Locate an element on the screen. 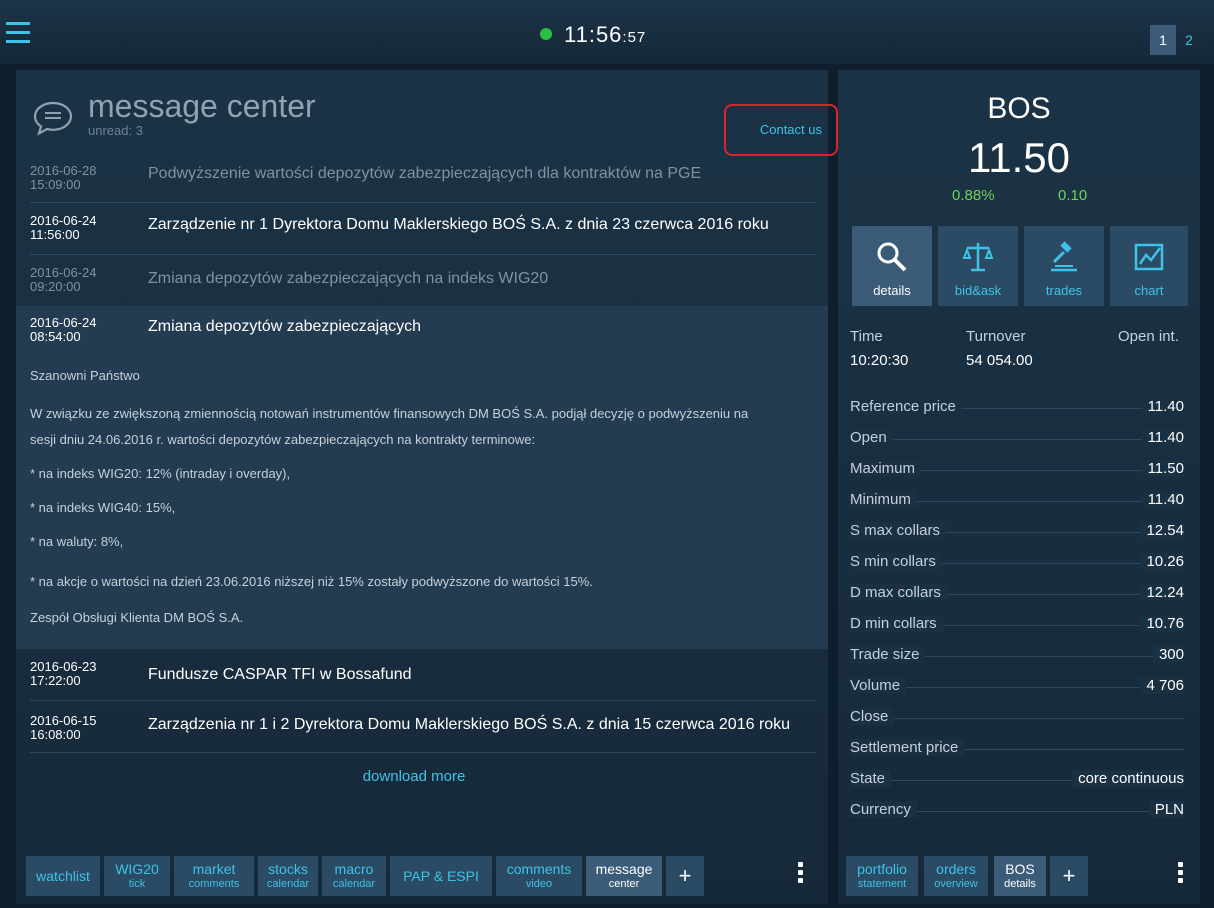 The image size is (1214, 908). detail-row: Currency PLN is located at coordinates (1017, 813).